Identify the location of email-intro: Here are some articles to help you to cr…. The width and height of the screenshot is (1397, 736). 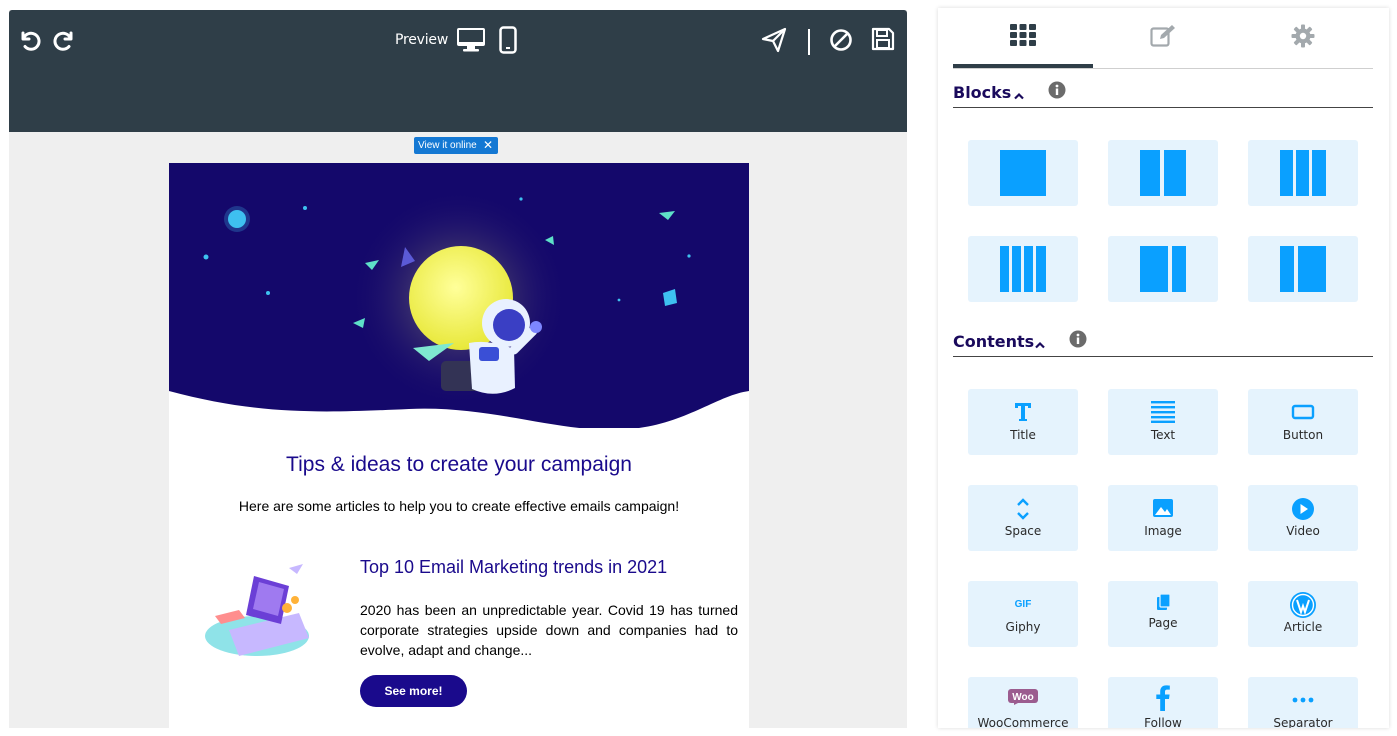
(459, 506).